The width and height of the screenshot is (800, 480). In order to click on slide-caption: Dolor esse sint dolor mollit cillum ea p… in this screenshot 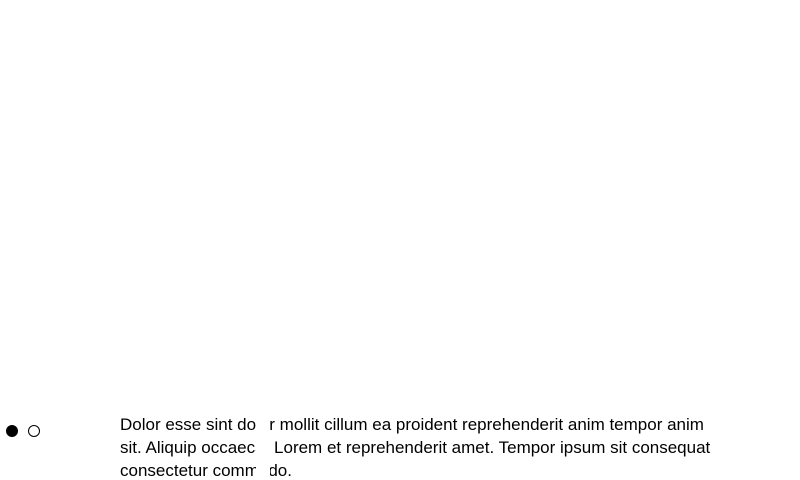, I will do `click(415, 447)`.